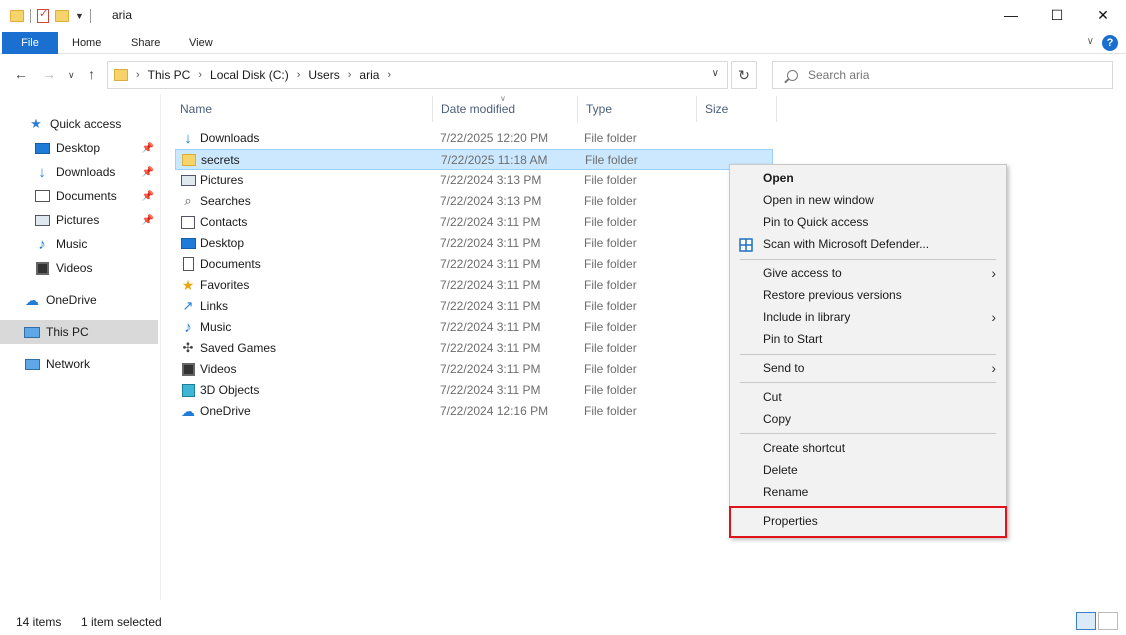  I want to click on menu-item-restore-versions: Restore previous versions, so click(868, 295).